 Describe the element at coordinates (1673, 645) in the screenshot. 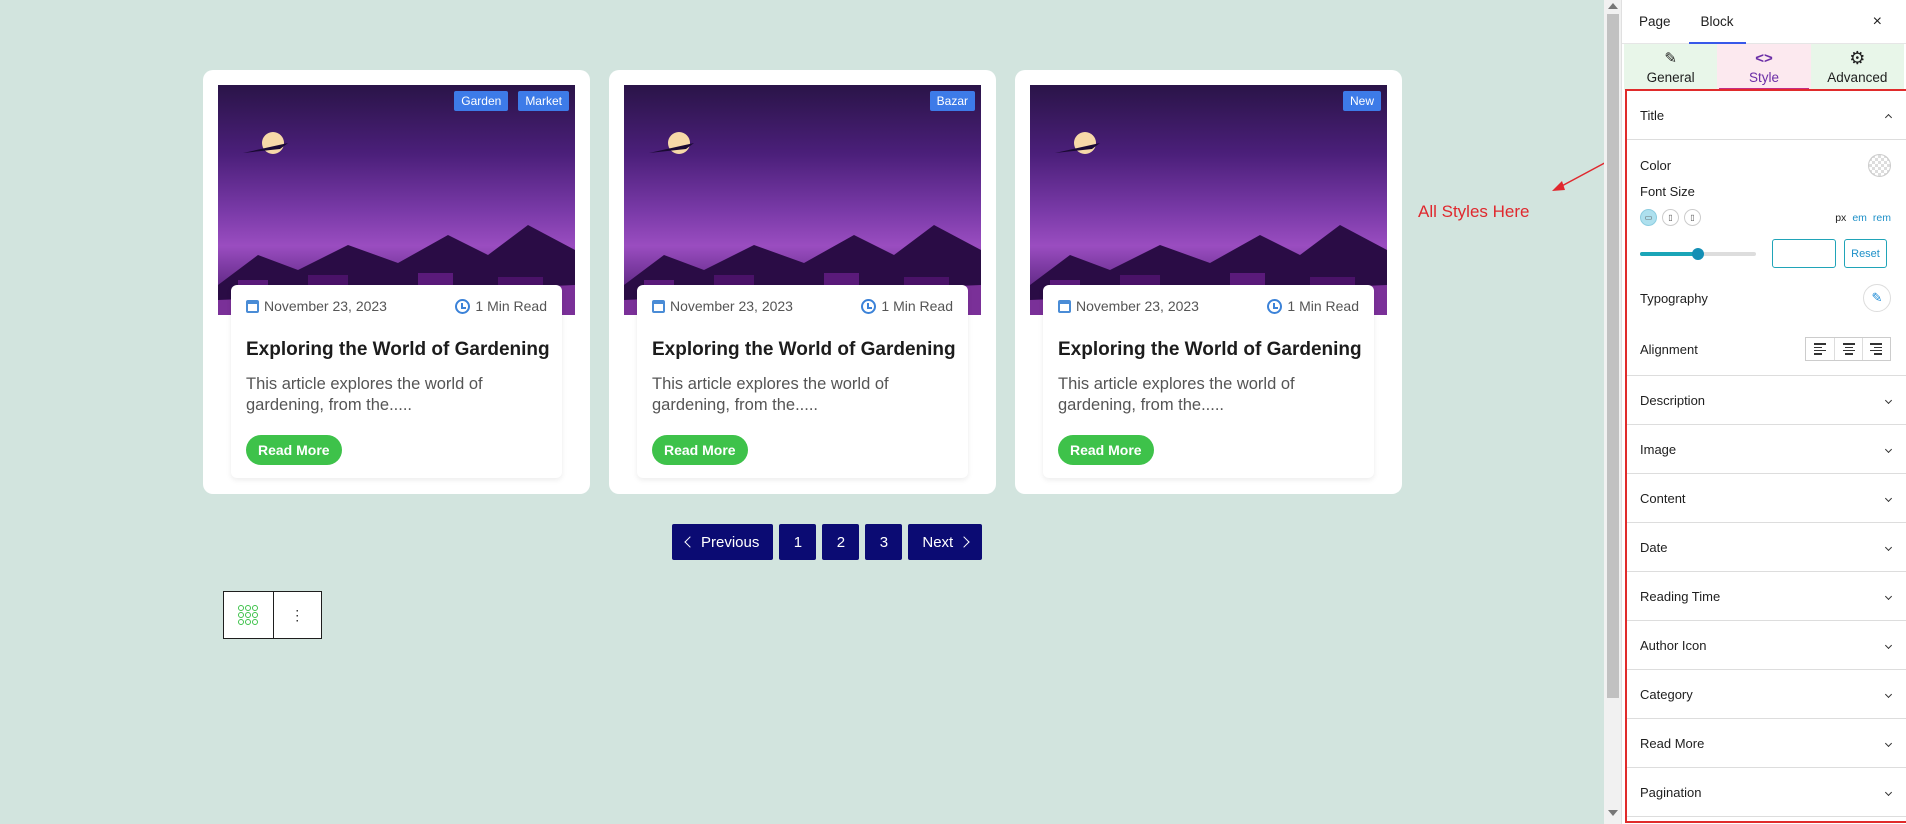

I see `section-label: Author Icon` at that location.